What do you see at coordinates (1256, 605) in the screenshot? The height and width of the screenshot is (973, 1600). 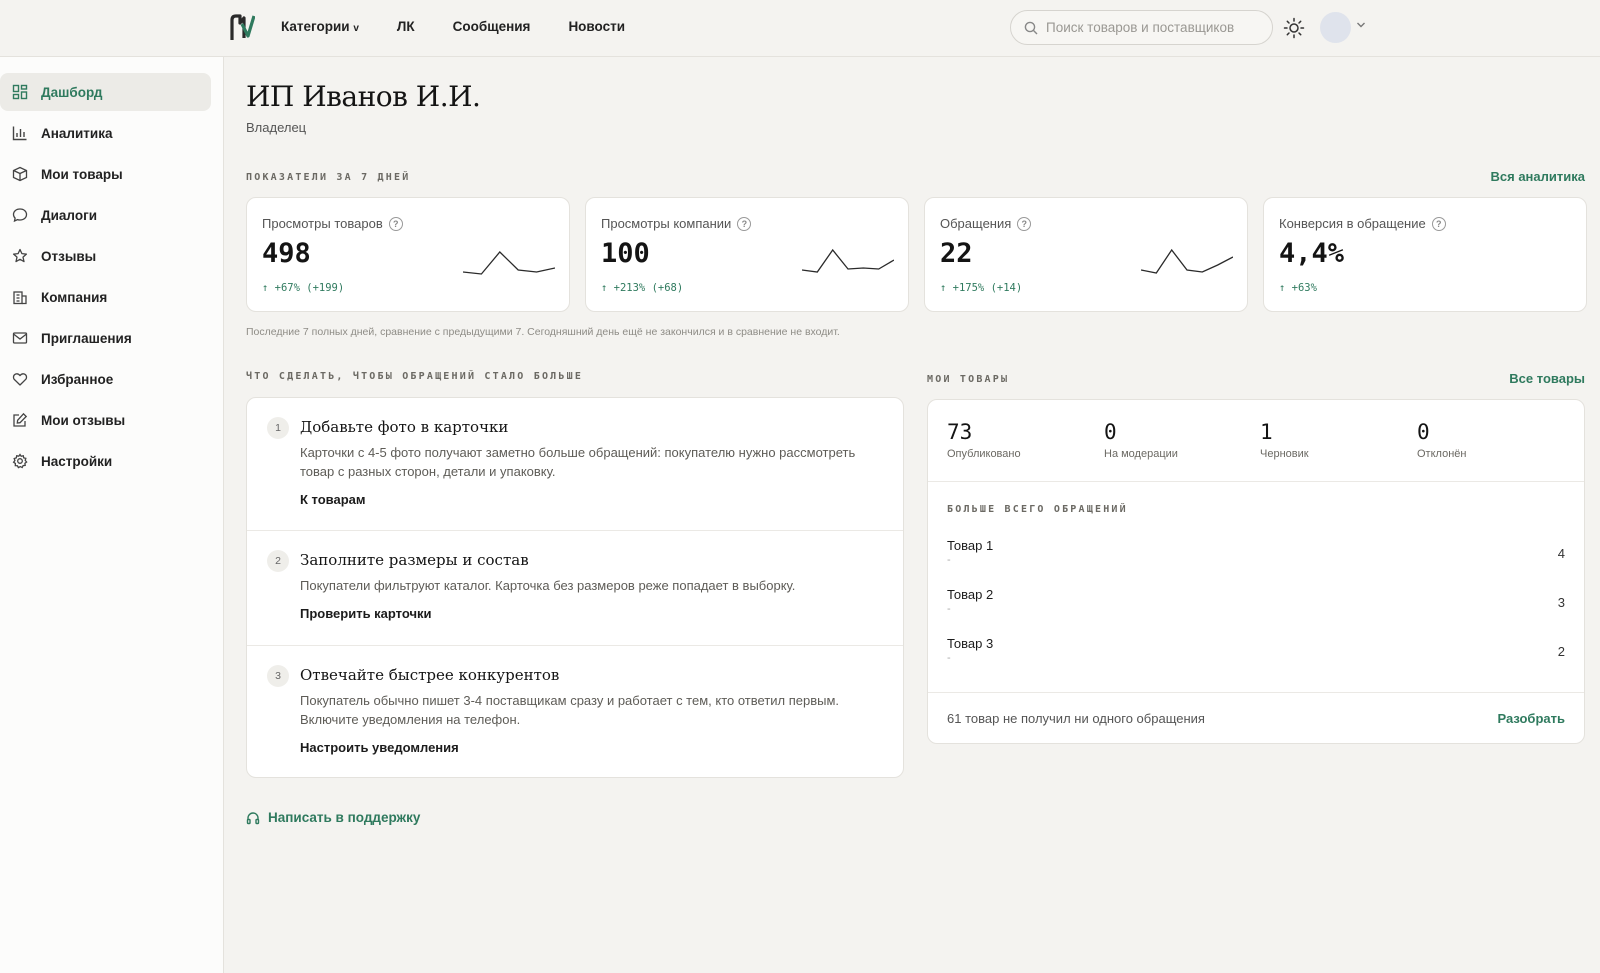 I see `top-product-row: Товар 2 - 3` at bounding box center [1256, 605].